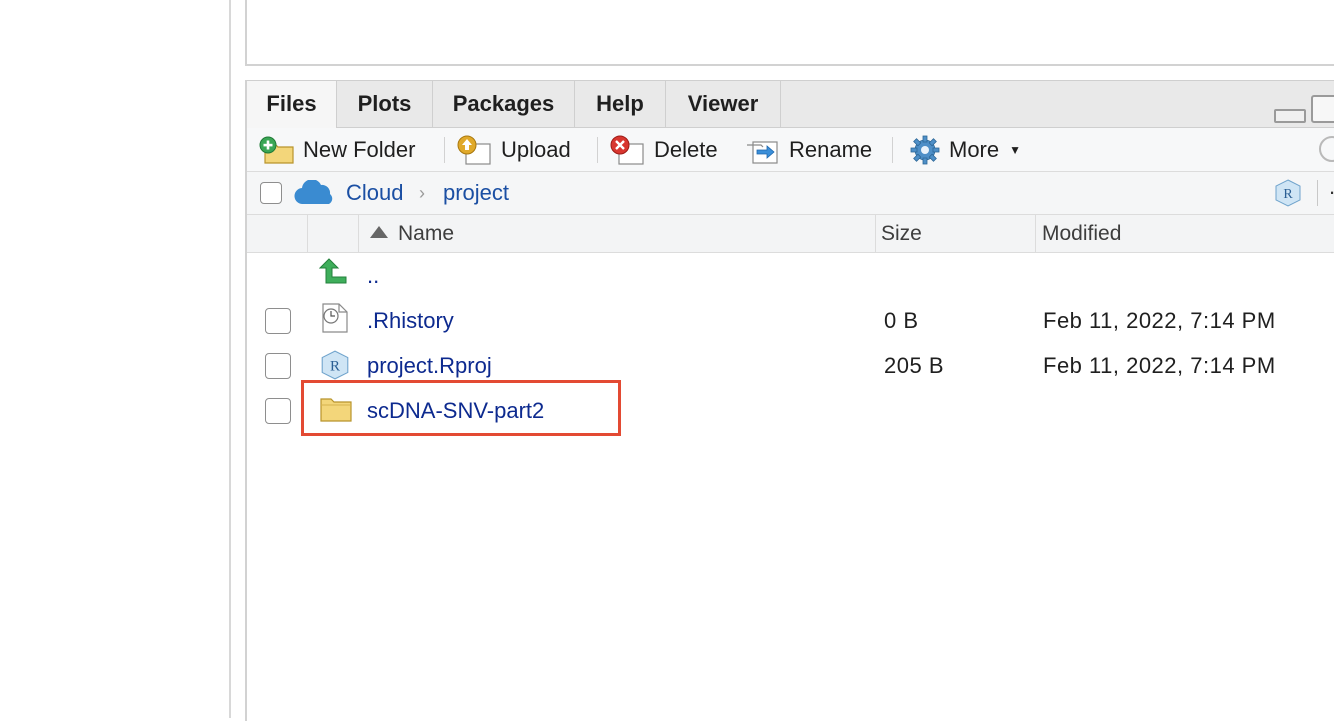 The image size is (1334, 721). What do you see at coordinates (334, 274) in the screenshot?
I see `parent-directory-icon` at bounding box center [334, 274].